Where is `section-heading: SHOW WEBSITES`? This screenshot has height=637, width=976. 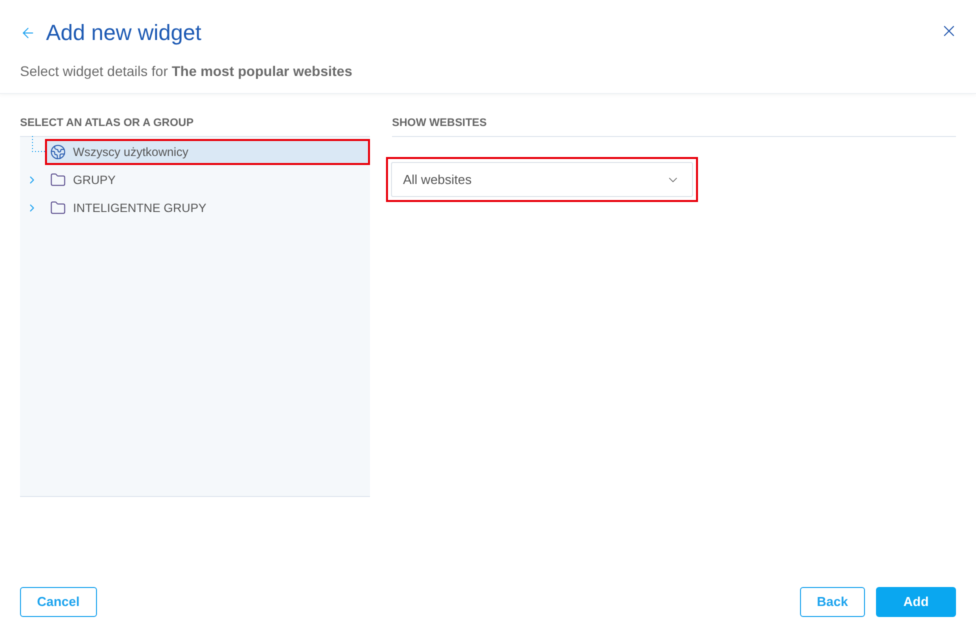
section-heading: SHOW WEBSITES is located at coordinates (440, 123).